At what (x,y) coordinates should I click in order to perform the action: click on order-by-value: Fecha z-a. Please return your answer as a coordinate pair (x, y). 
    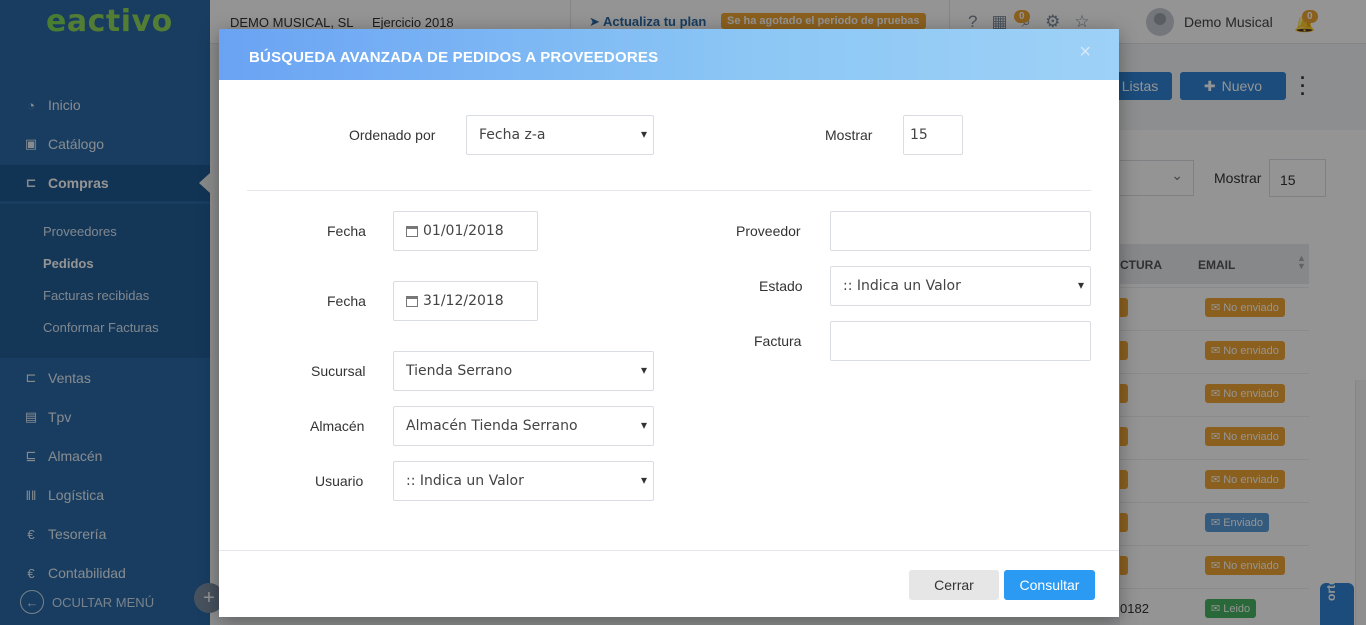
    Looking at the image, I should click on (512, 135).